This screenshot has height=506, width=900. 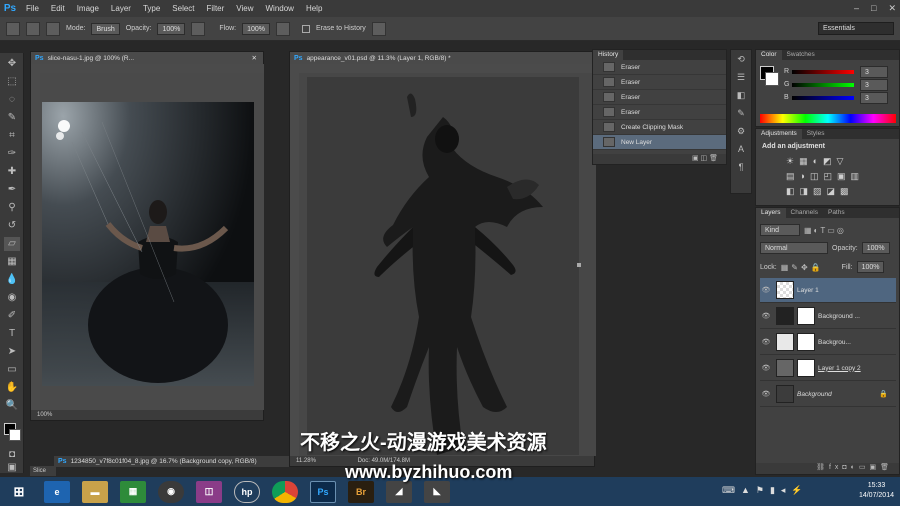 I want to click on eraser-tool-preset-icon, so click(x=13, y=28).